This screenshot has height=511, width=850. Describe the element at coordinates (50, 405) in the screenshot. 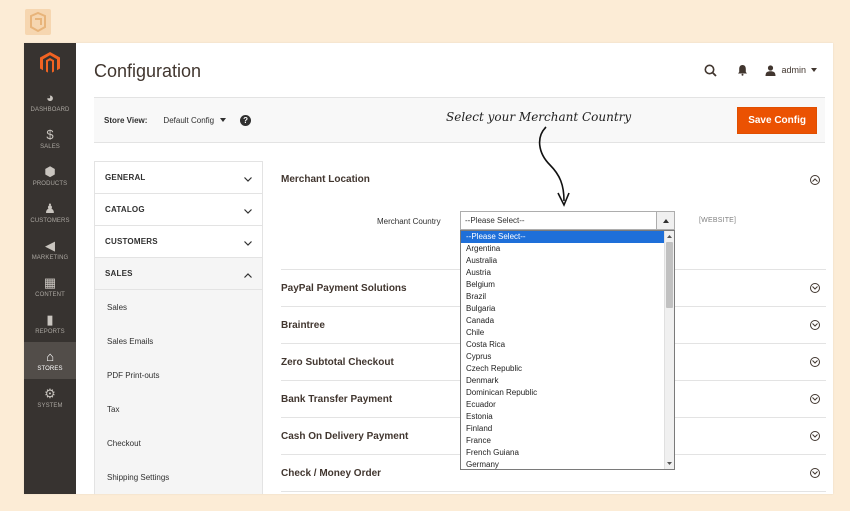

I see `nav-label: SYSTEM` at that location.